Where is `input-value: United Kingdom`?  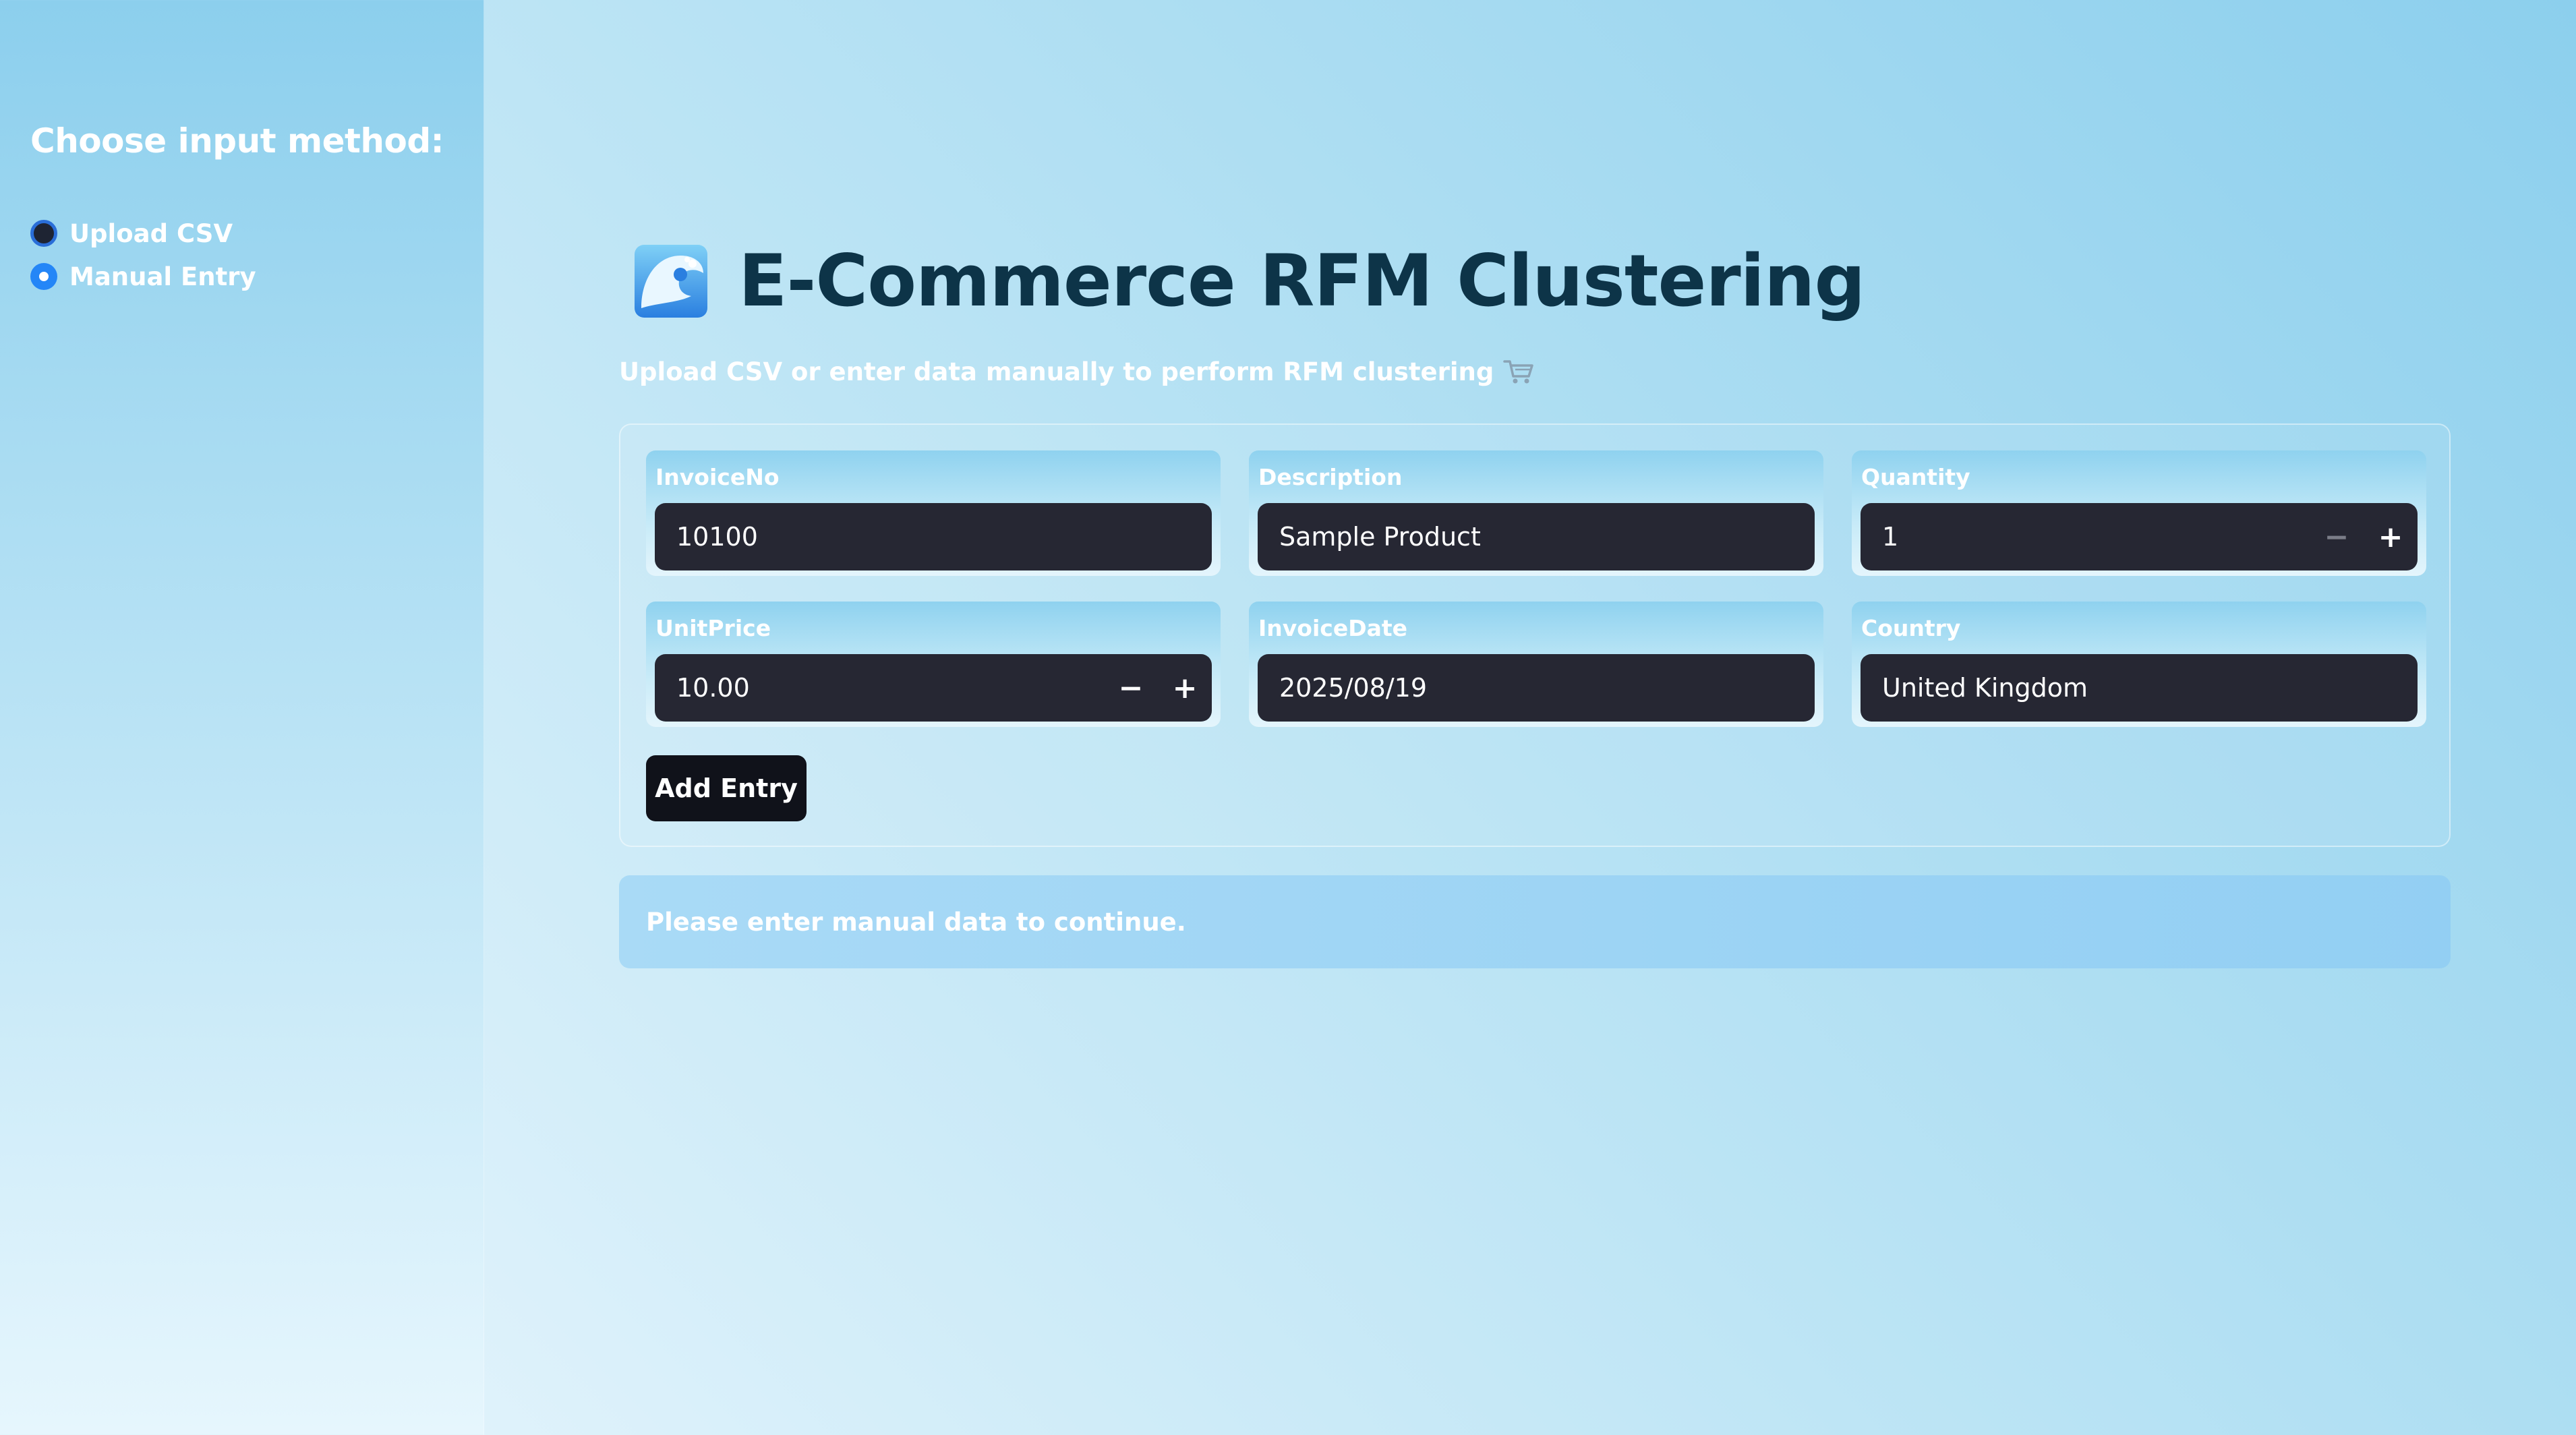
input-value: United Kingdom is located at coordinates (1985, 688).